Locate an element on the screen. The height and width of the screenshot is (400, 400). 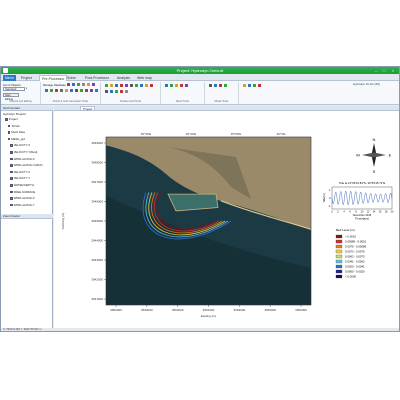
status-bar: X: 762374.354 Y: 3941775.547 m is located at coordinates (200, 329).